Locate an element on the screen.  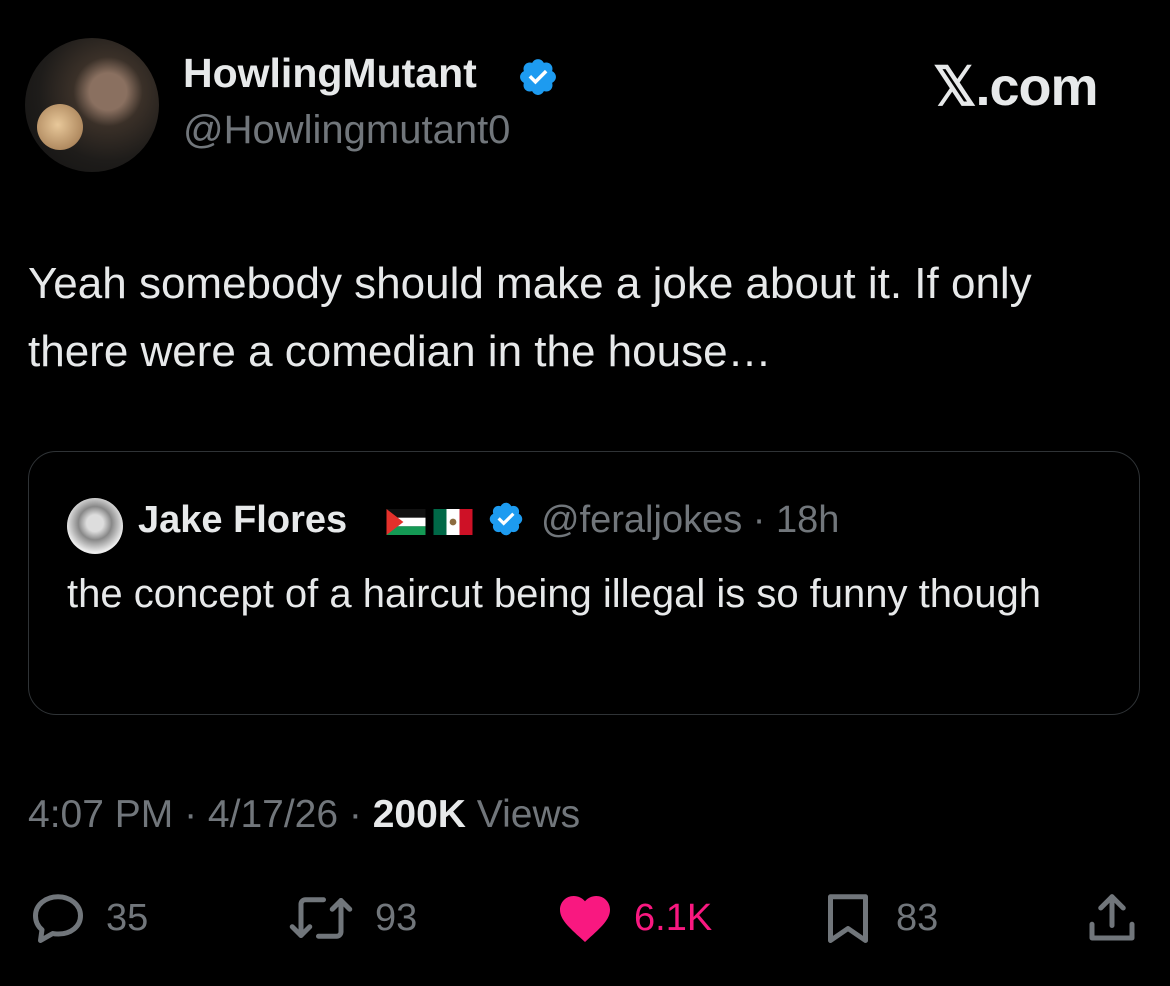
reply-count: 35 is located at coordinates (127, 917).